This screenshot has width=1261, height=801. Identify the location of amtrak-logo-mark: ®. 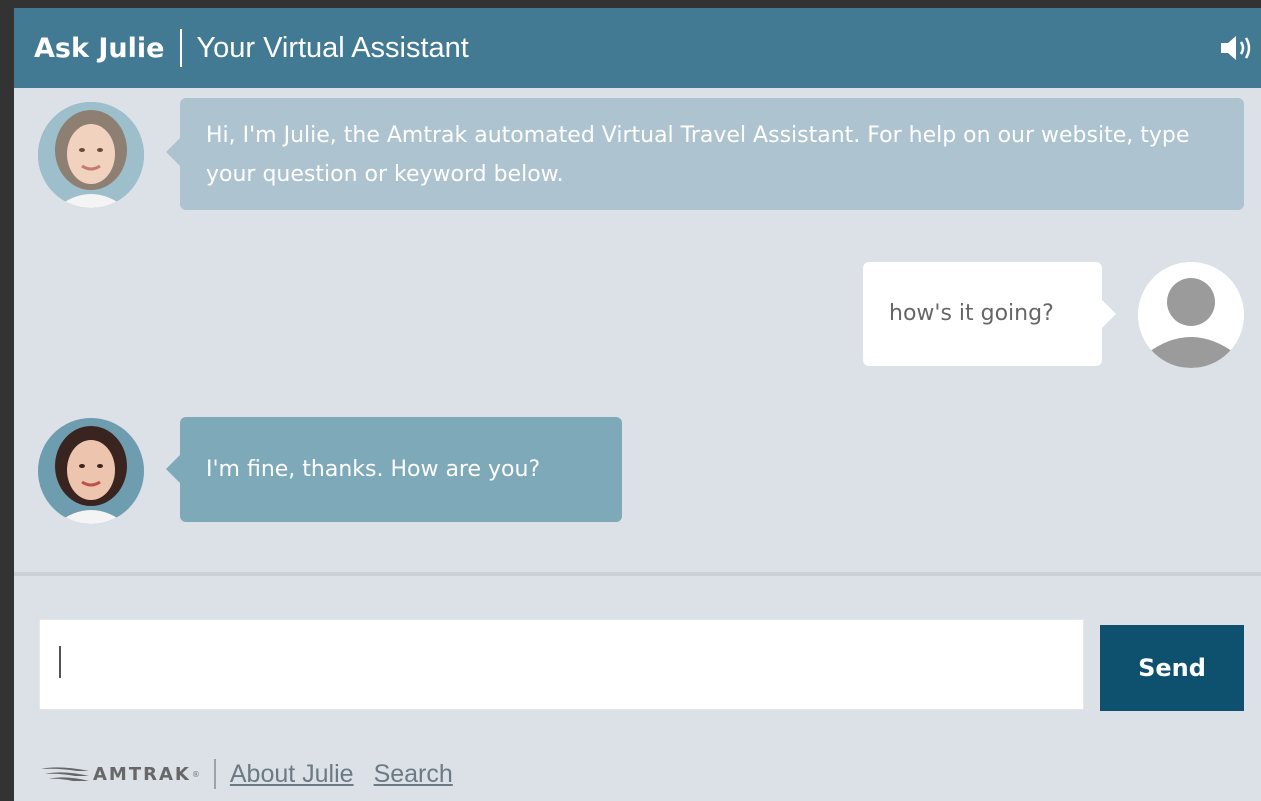
(195, 774).